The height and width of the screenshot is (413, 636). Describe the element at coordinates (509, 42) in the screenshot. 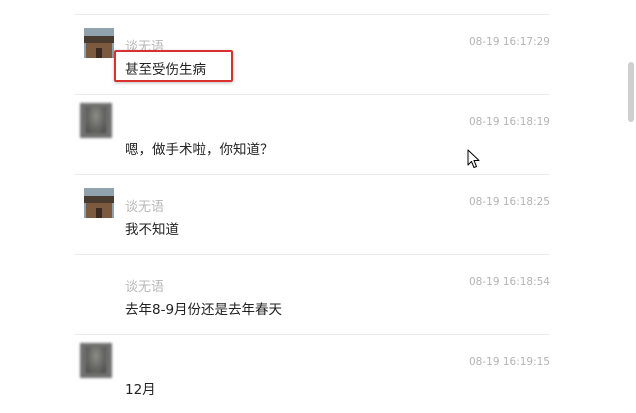

I see `message-timestamp: 08-19 16:17:29` at that location.